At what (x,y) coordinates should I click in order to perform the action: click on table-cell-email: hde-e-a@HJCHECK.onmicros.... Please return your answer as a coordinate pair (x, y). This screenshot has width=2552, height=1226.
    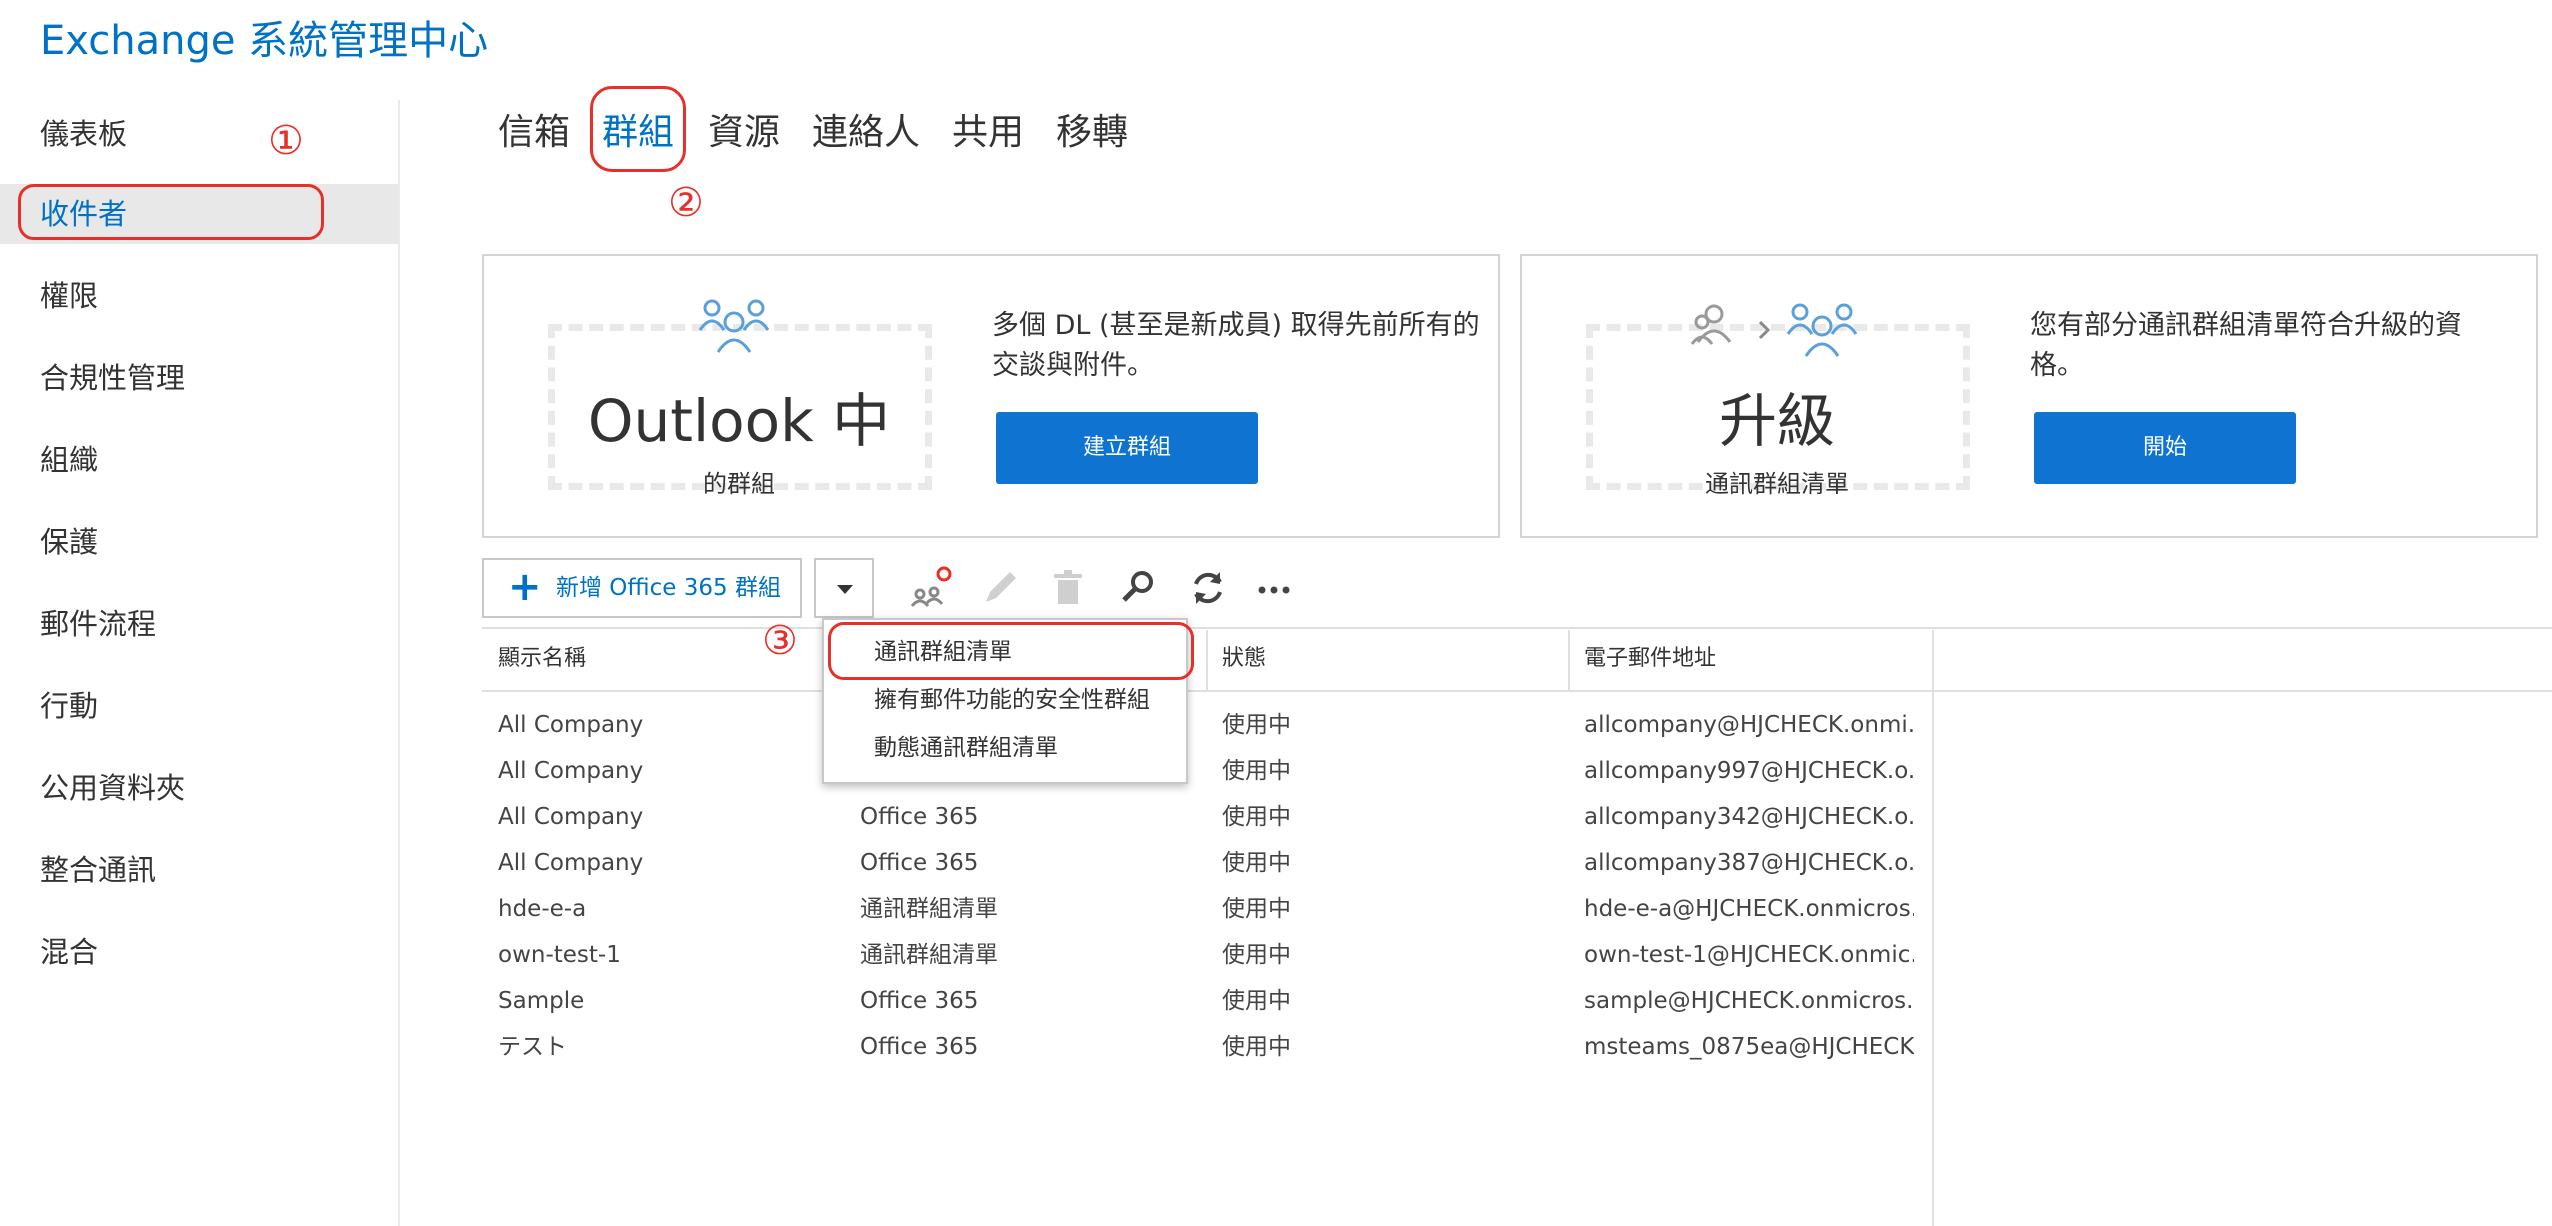
    Looking at the image, I should click on (1749, 909).